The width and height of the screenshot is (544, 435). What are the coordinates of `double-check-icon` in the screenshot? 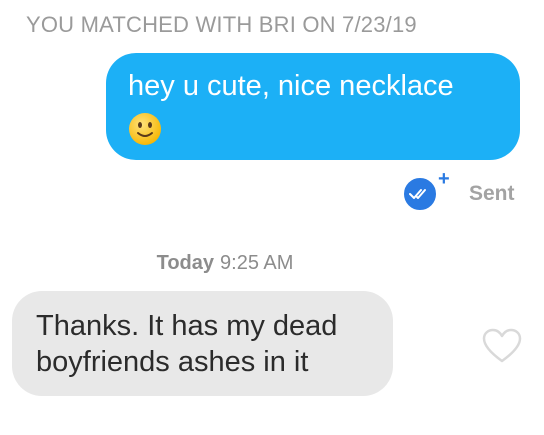 It's located at (420, 194).